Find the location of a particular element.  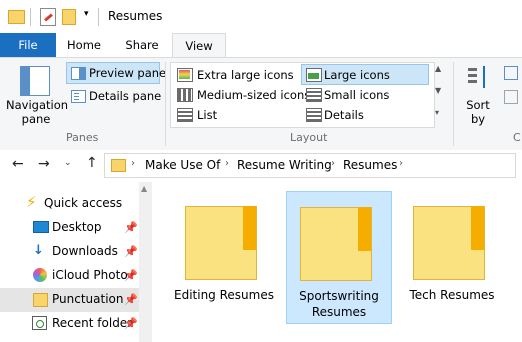

file-name: Tech Resumes is located at coordinates (452, 295).